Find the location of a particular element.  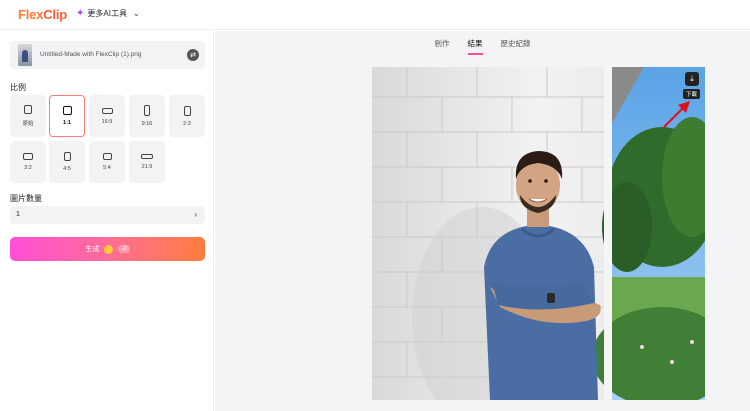

tab-create: 創作 is located at coordinates (442, 43).